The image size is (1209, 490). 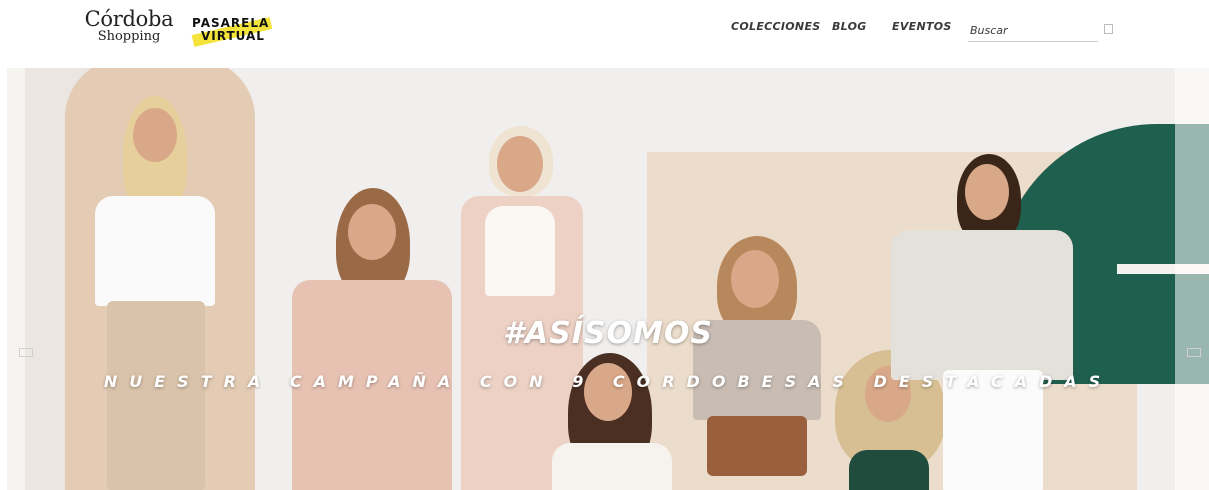 What do you see at coordinates (1108, 29) in the screenshot?
I see `search-icon` at bounding box center [1108, 29].